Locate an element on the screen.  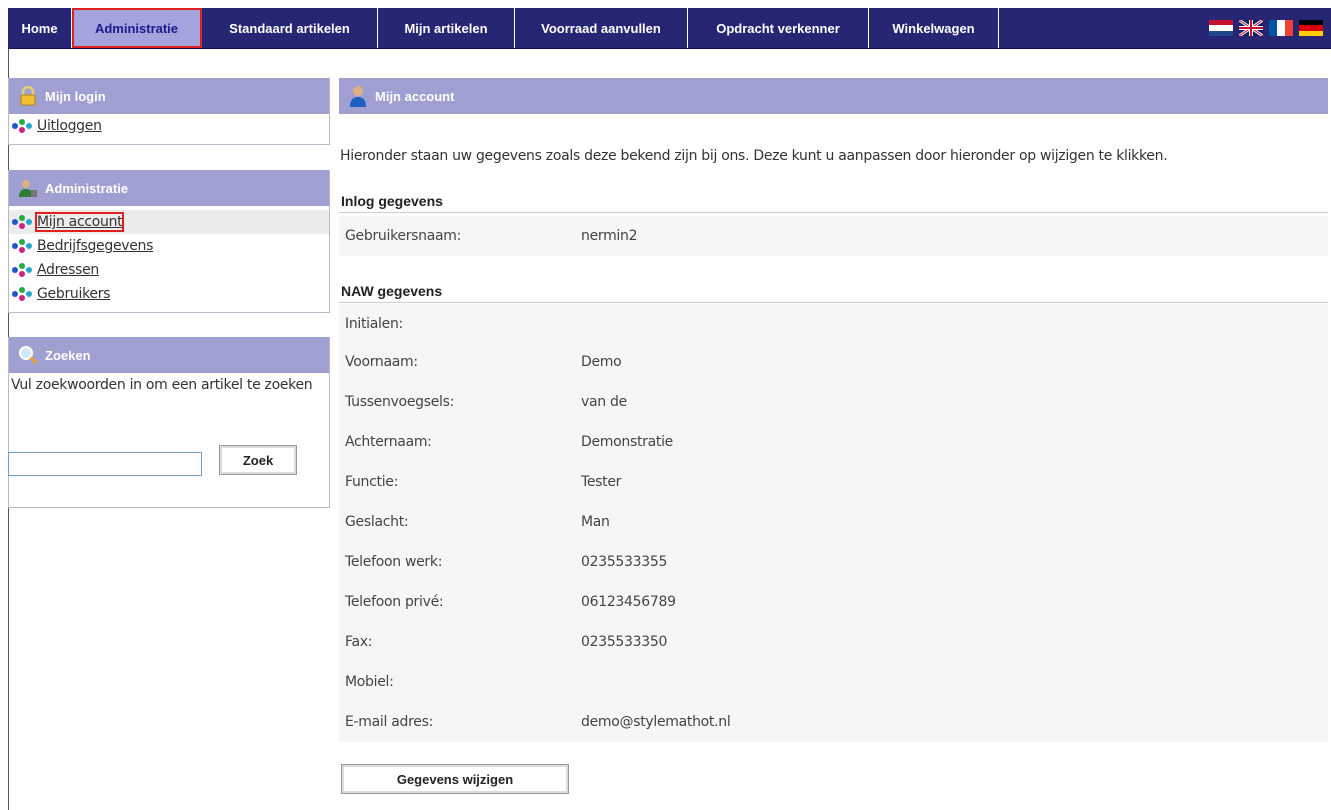
tab-home: Home is located at coordinates (40, 28).